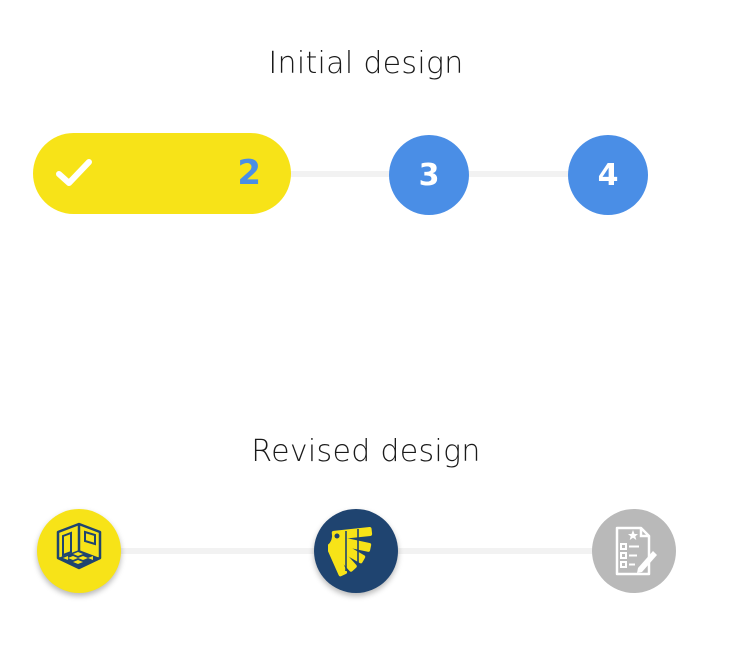  I want to click on revised-design-title: Revised design, so click(366, 451).